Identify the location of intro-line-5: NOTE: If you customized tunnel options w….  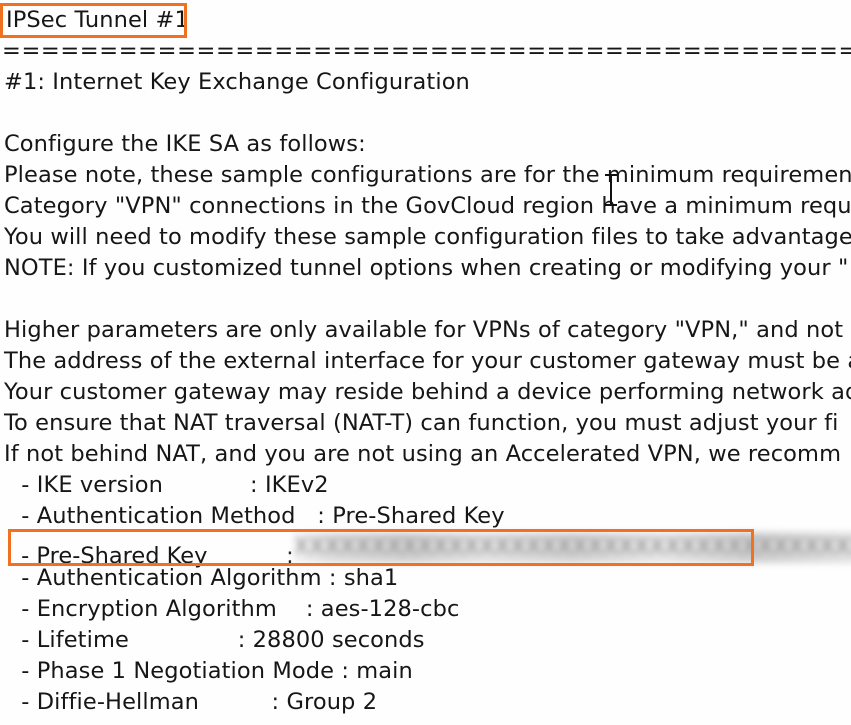
(426, 268).